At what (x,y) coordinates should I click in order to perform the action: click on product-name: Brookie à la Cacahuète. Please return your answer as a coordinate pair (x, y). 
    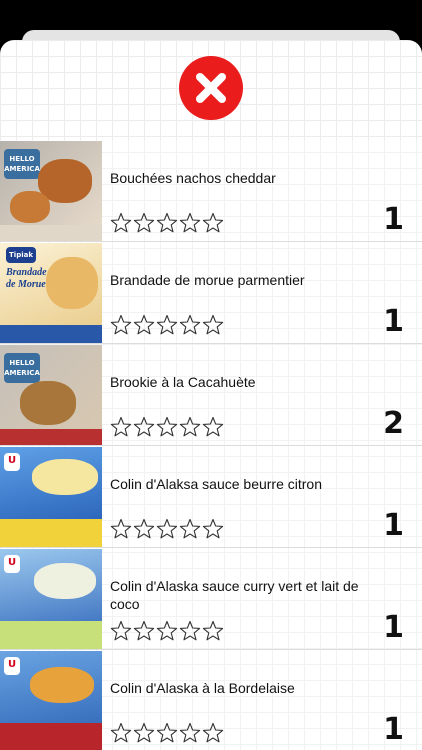
    Looking at the image, I should click on (183, 382).